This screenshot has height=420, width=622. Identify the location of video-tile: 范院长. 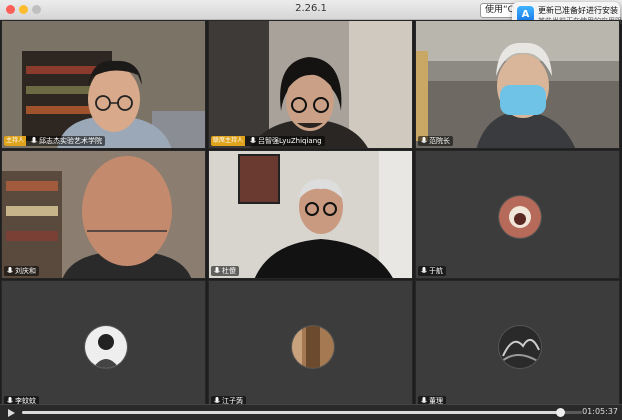
(517, 84).